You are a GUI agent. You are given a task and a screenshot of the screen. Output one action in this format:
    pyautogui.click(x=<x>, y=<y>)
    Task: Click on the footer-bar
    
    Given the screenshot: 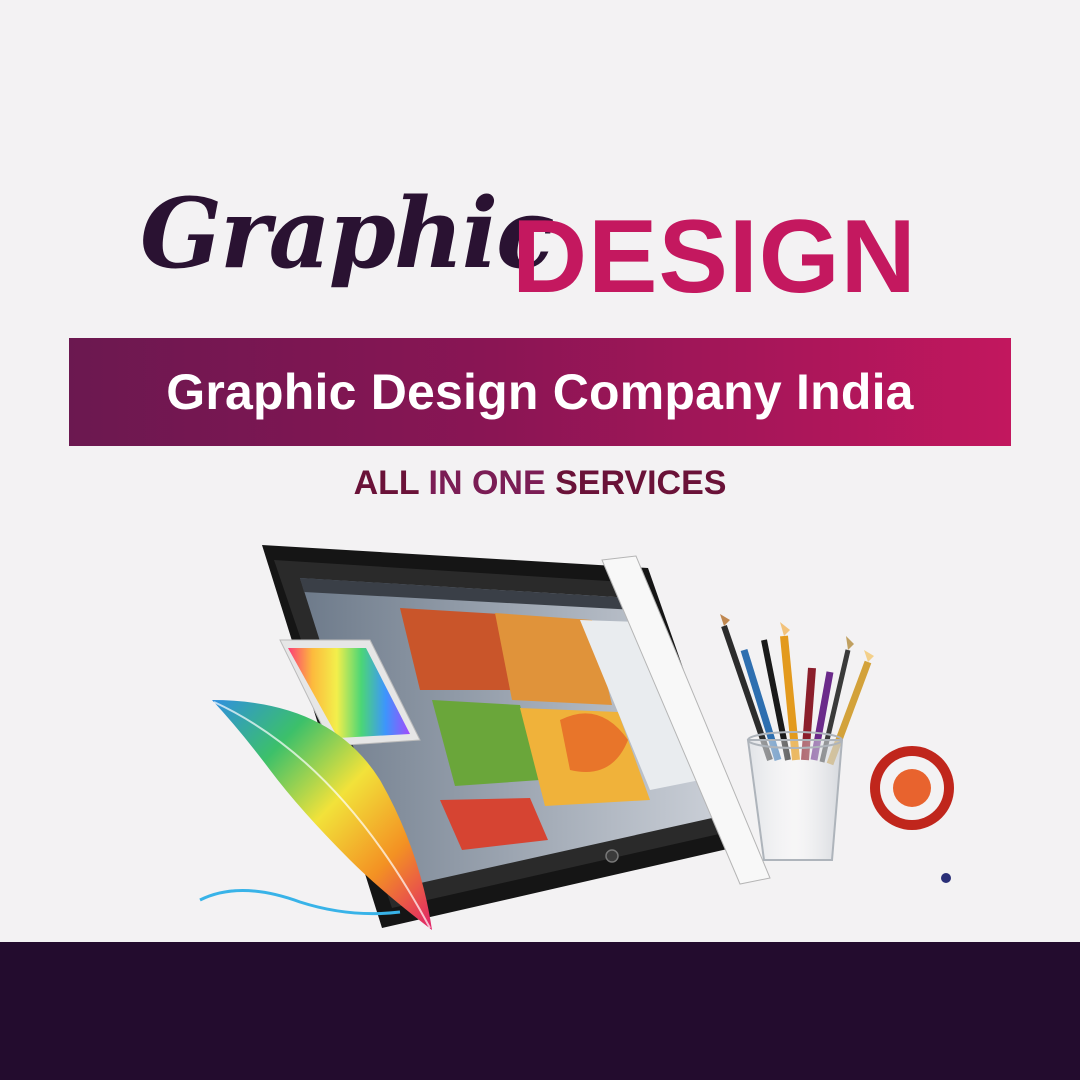 What is the action you would take?
    pyautogui.click(x=540, y=1011)
    